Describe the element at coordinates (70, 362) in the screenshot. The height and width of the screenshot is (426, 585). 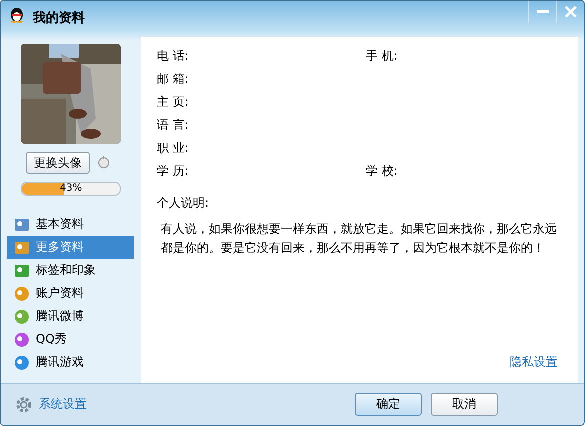
I see `sidebar-item: 腾讯游戏` at that location.